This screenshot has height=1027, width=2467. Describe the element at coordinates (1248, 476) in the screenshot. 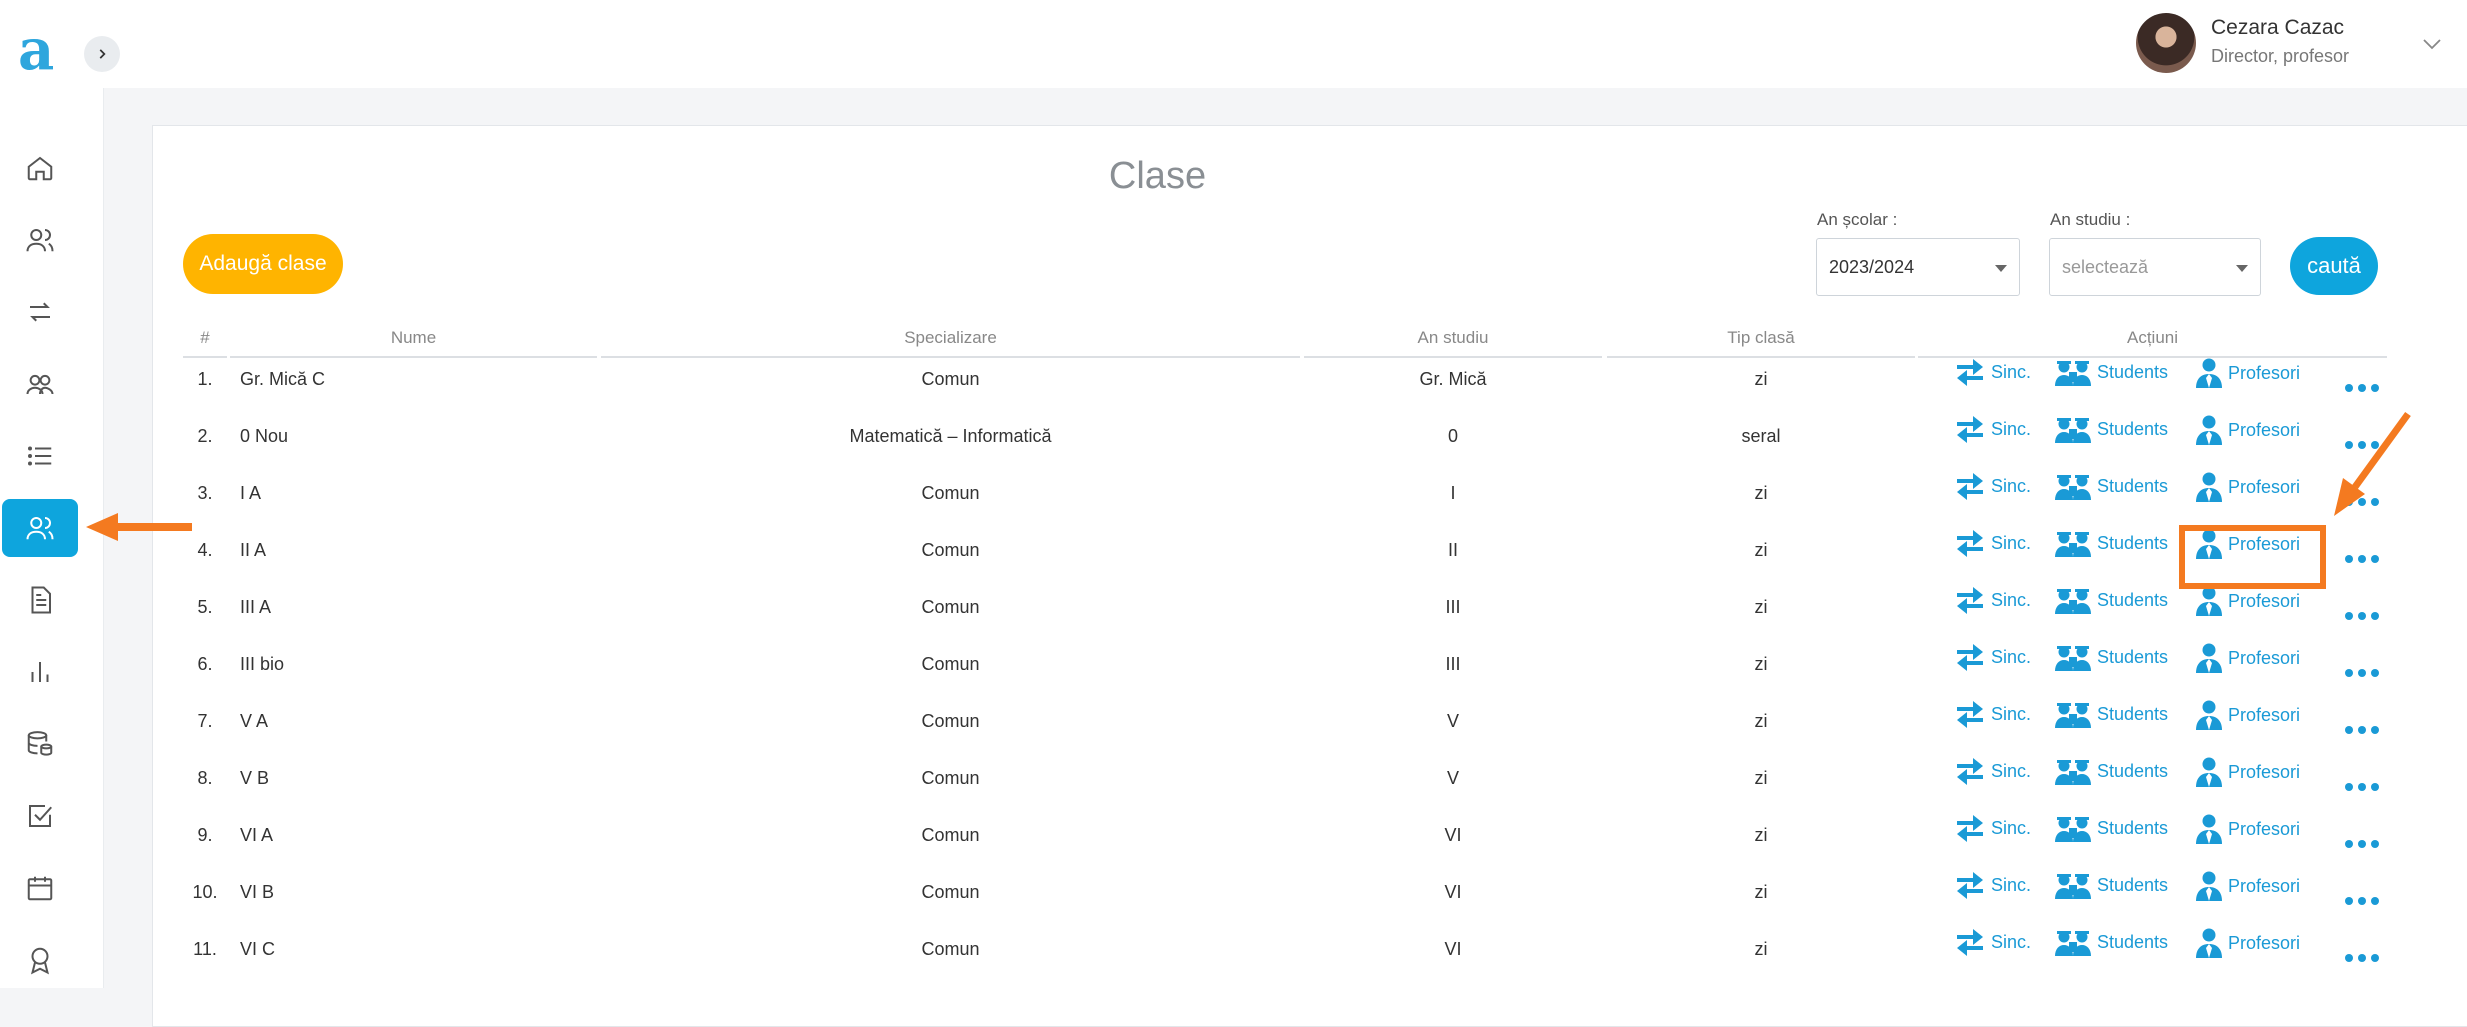

I see `annotation-arrows` at that location.